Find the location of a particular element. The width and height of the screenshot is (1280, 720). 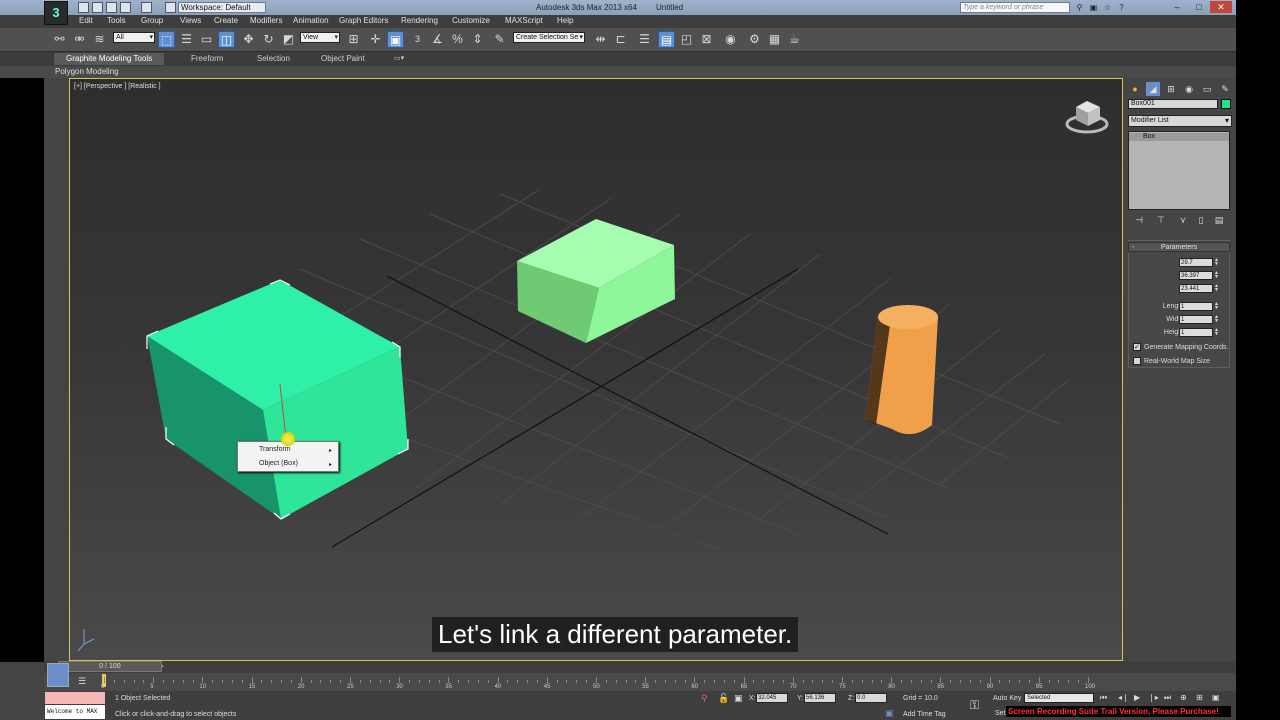

communication-icon: ☆ is located at coordinates (1107, 7).